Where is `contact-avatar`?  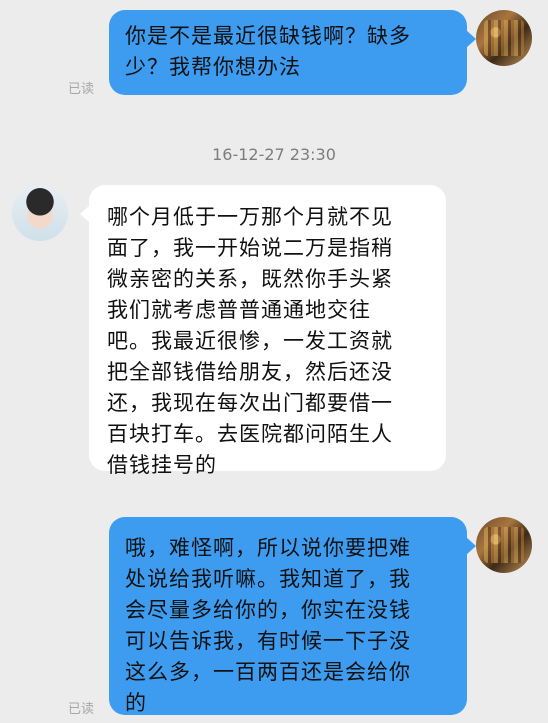 contact-avatar is located at coordinates (40, 213).